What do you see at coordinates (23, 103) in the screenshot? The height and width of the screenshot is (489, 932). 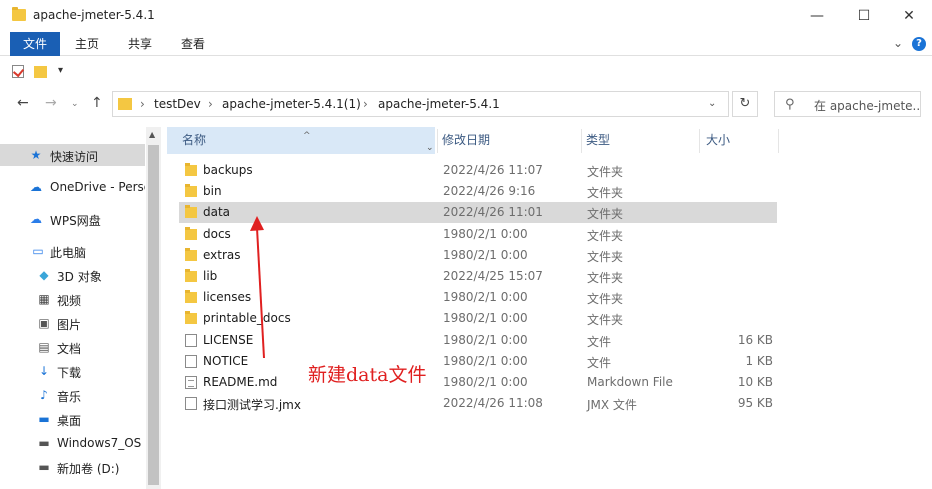 I see `back-button: ←` at bounding box center [23, 103].